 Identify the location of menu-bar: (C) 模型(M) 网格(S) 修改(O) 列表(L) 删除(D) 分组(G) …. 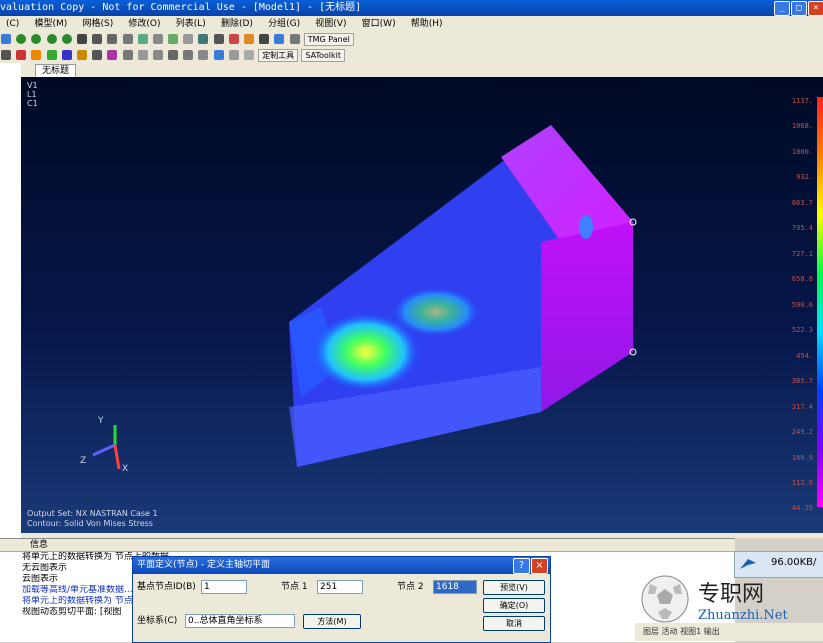
(411, 23).